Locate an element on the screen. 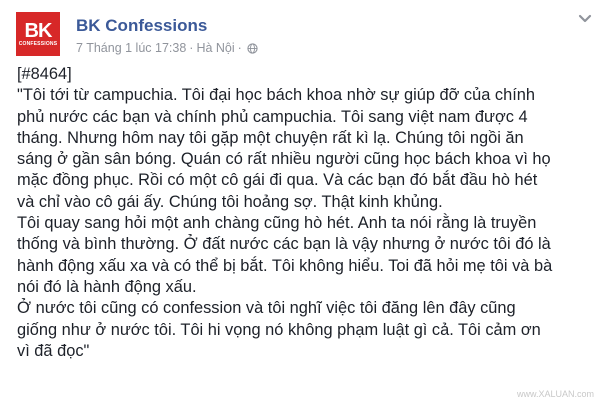 This screenshot has height=401, width=600. globe-icon is located at coordinates (252, 48).